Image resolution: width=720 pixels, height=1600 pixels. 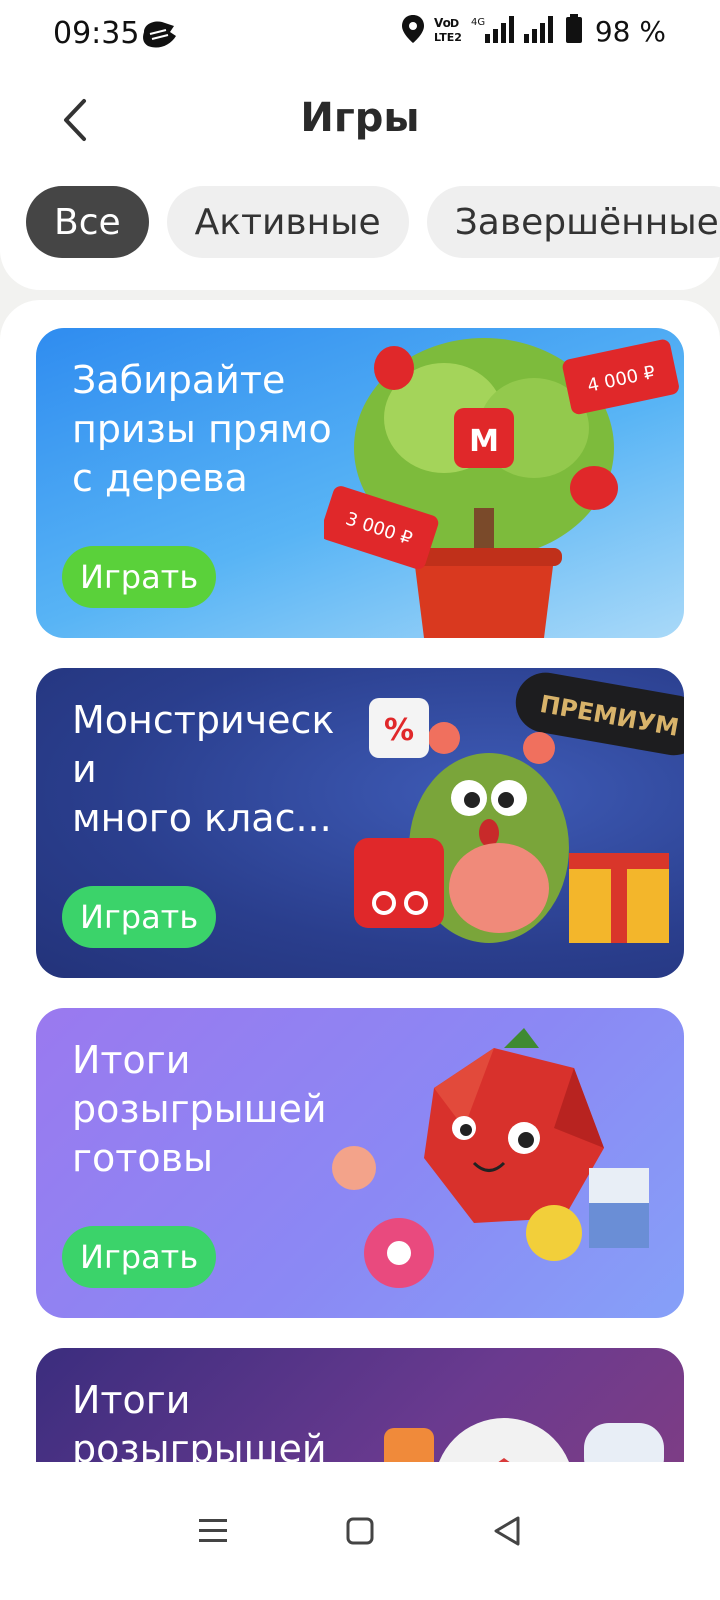 I want to click on page-title: Игры, so click(x=360, y=118).